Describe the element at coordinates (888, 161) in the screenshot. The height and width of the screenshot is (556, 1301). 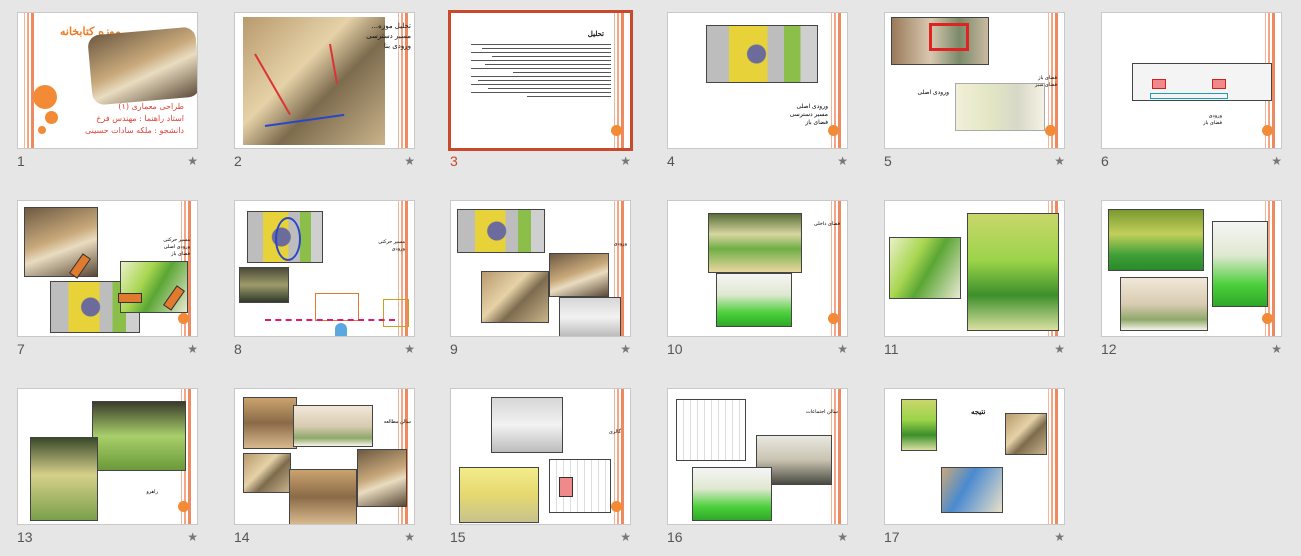
I see `slide-number: 5` at that location.